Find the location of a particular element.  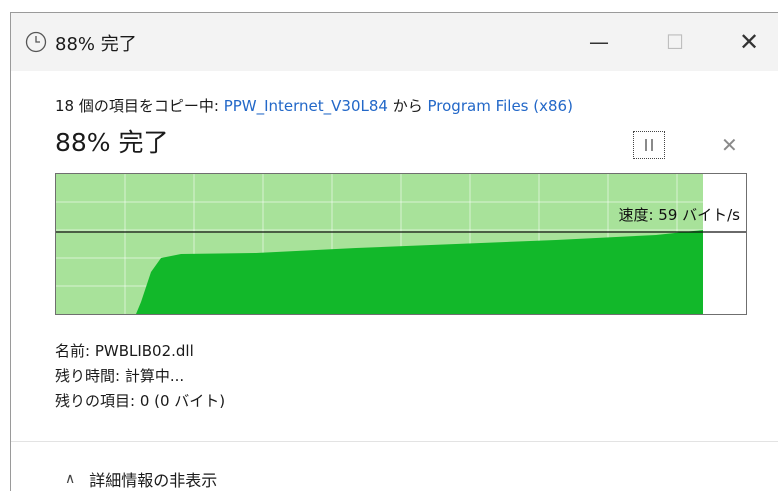

file-name: 名前: PWBLIB02.dll is located at coordinates (124, 351).